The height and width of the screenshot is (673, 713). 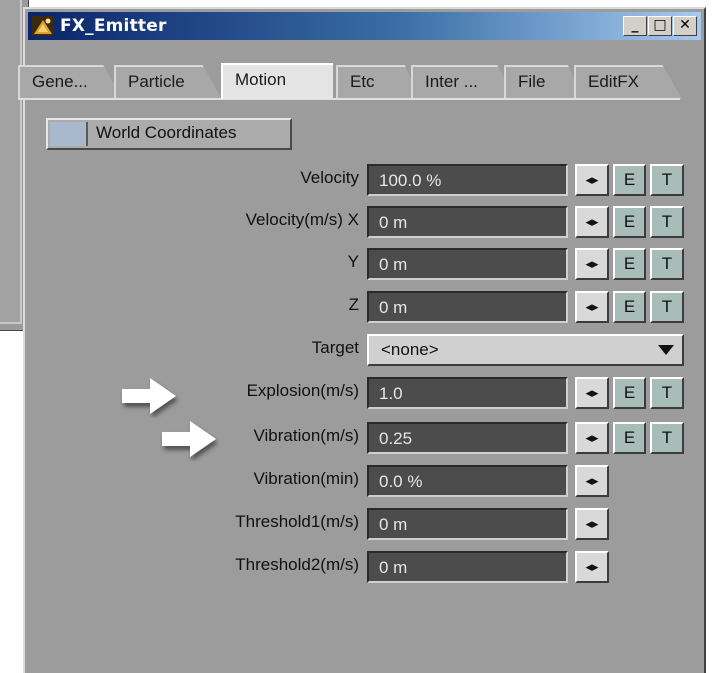 I want to click on threshold1-label: Threshold1(m/s), so click(x=297, y=521).